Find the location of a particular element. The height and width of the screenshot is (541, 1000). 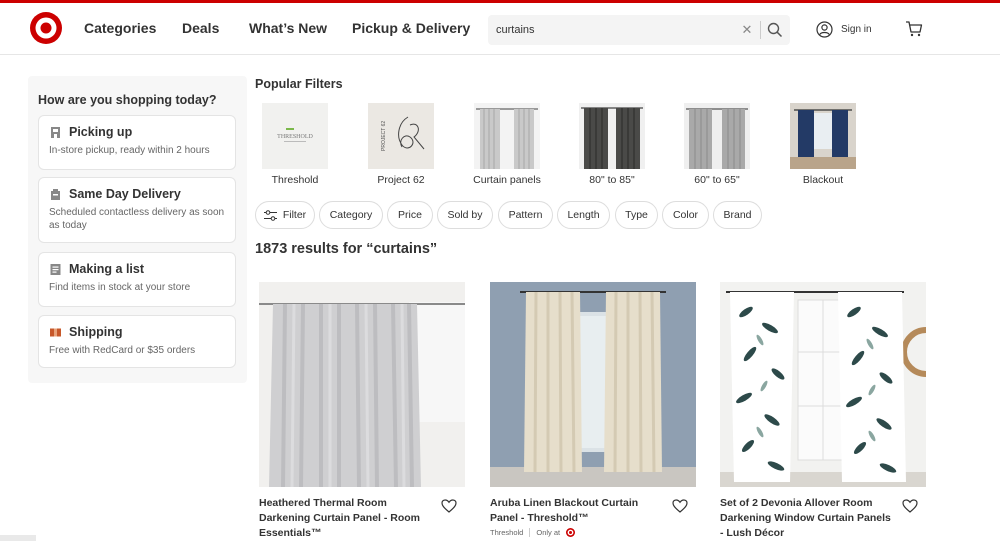

project-62-logo-text: PROJECT 62 is located at coordinates (384, 136).